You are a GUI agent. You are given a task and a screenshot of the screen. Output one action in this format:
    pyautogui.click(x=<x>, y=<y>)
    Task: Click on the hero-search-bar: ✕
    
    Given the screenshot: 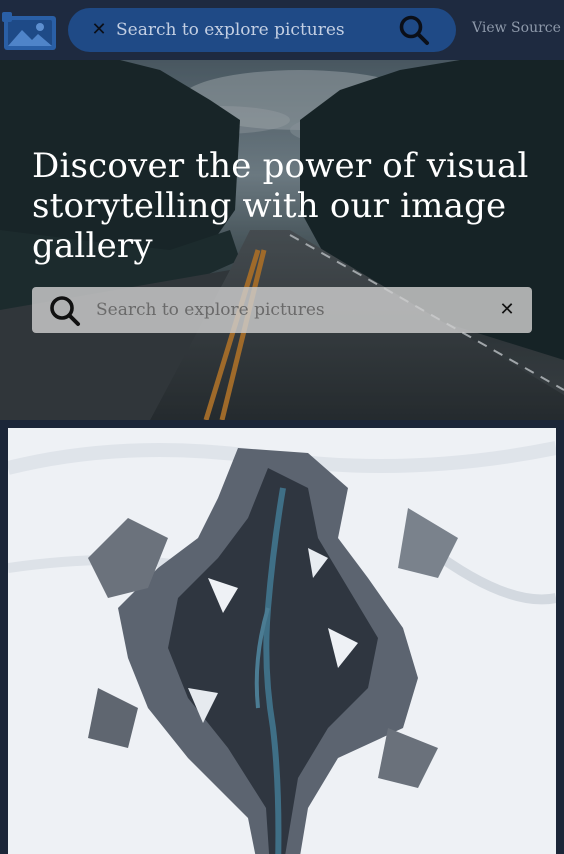 What is the action you would take?
    pyautogui.click(x=282, y=310)
    